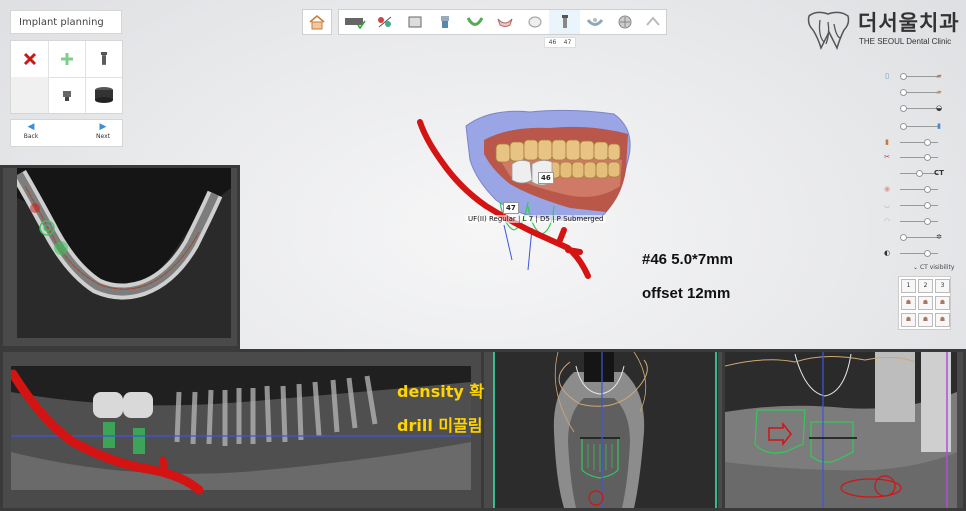 This screenshot has width=966, height=511. I want to click on guide-icon, so click(594, 22).